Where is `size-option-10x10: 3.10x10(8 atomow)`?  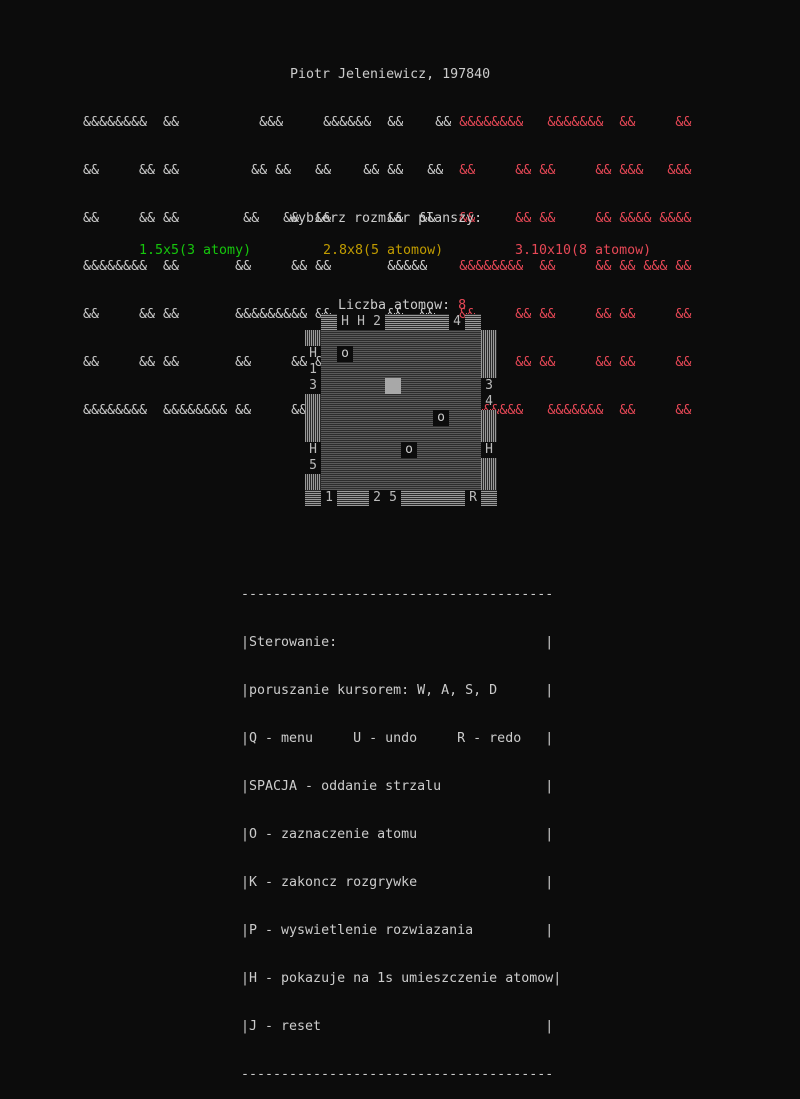 size-option-10x10: 3.10x10(8 atomow) is located at coordinates (583, 251).